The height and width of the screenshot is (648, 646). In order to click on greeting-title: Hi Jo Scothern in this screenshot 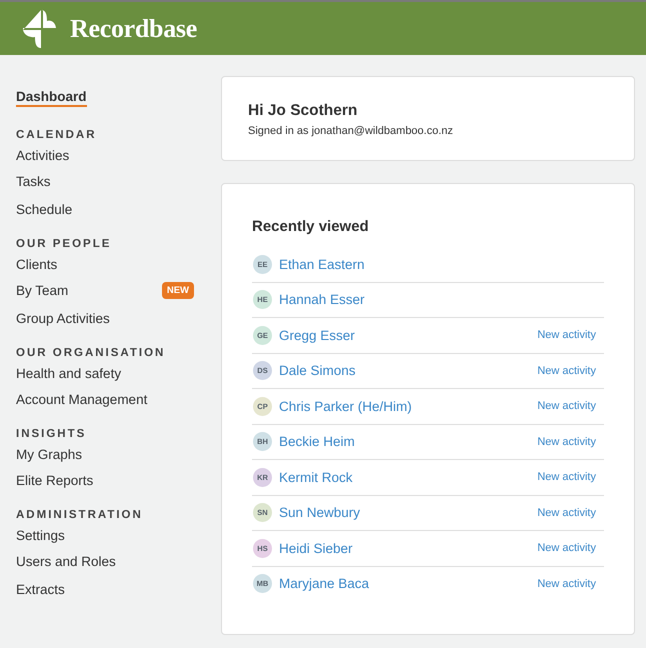, I will do `click(303, 111)`.